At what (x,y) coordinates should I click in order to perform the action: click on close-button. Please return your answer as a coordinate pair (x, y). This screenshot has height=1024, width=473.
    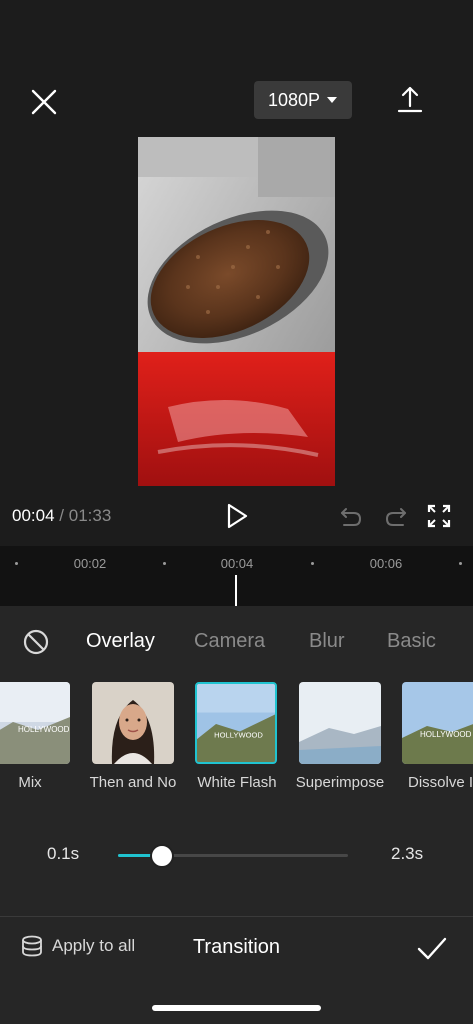
    Looking at the image, I should click on (44, 102).